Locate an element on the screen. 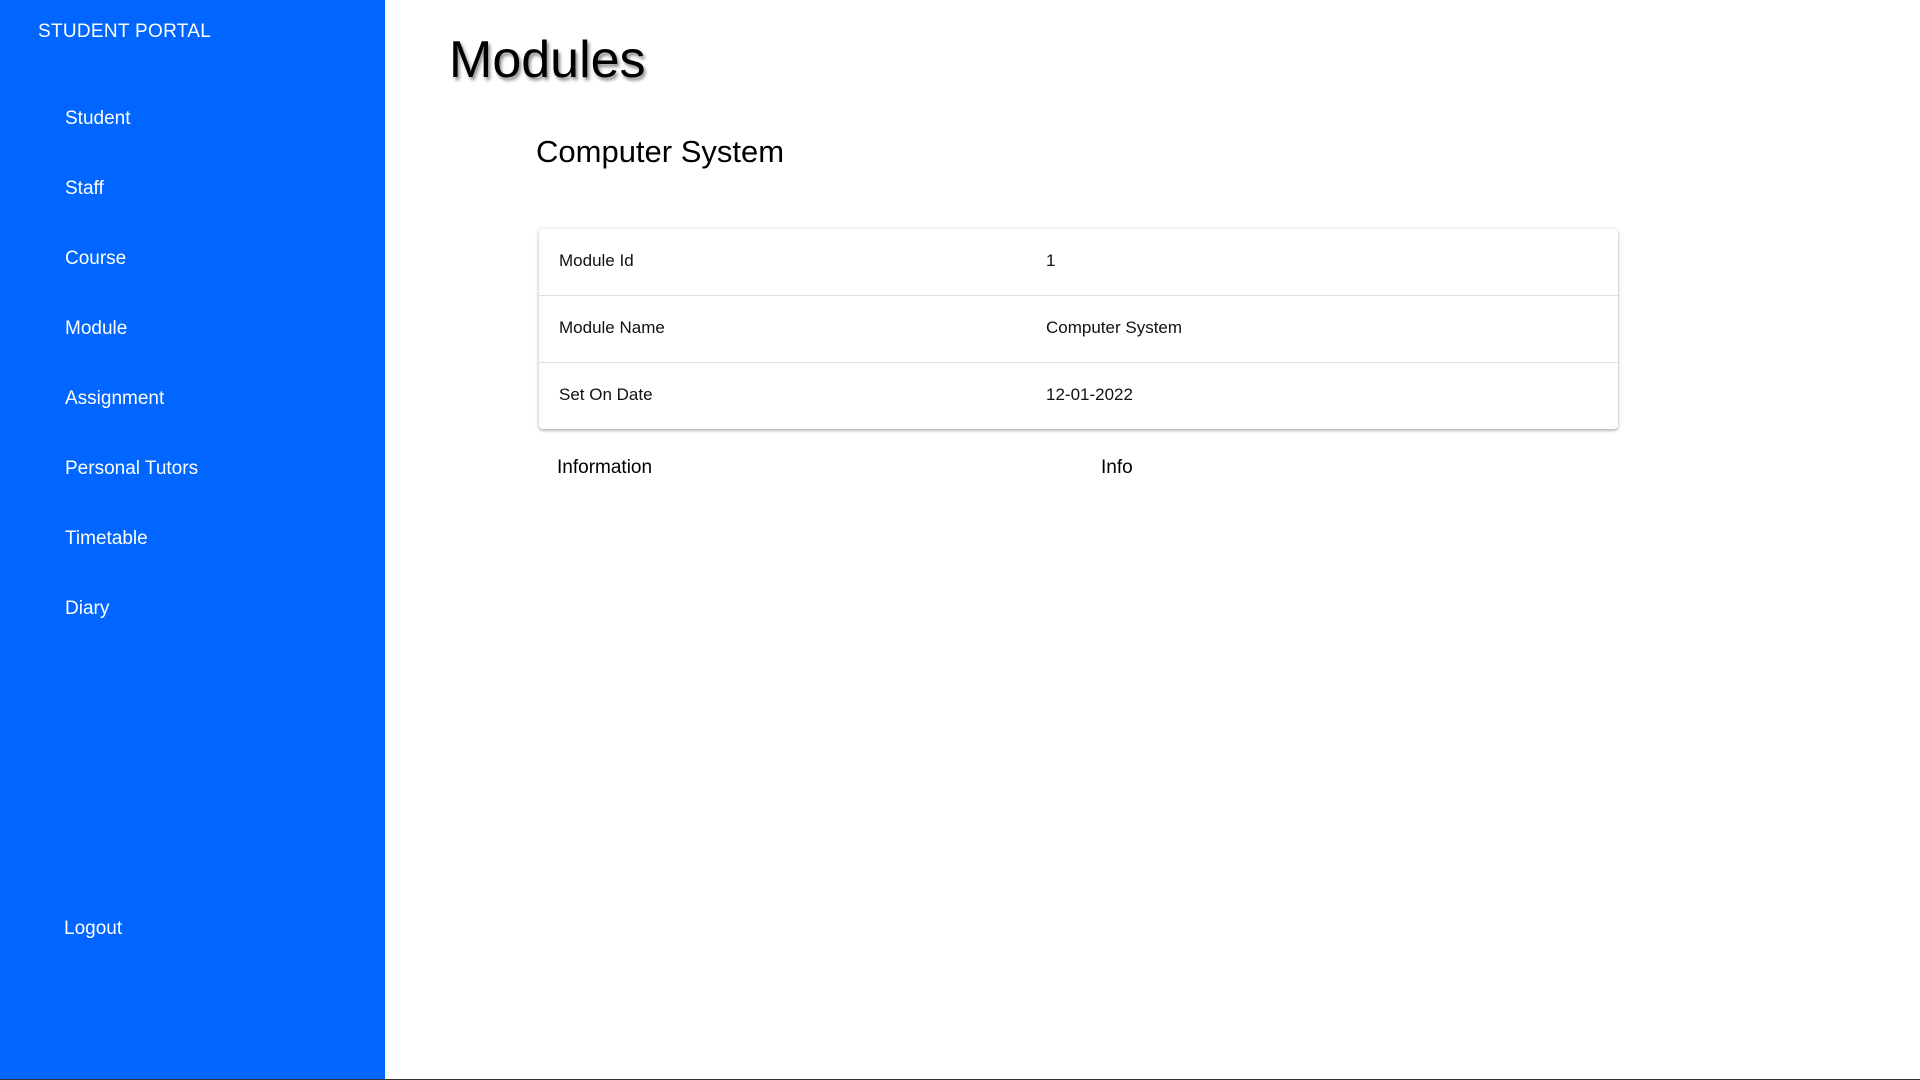 The width and height of the screenshot is (1920, 1080). sidebar-item-module: Module is located at coordinates (192, 335).